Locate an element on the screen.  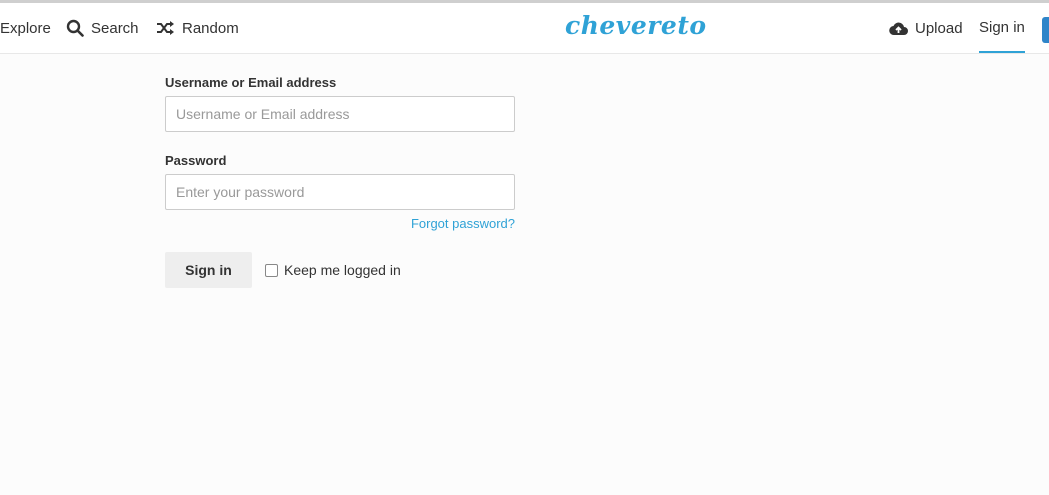
nav-explore: Explore is located at coordinates (25, 28).